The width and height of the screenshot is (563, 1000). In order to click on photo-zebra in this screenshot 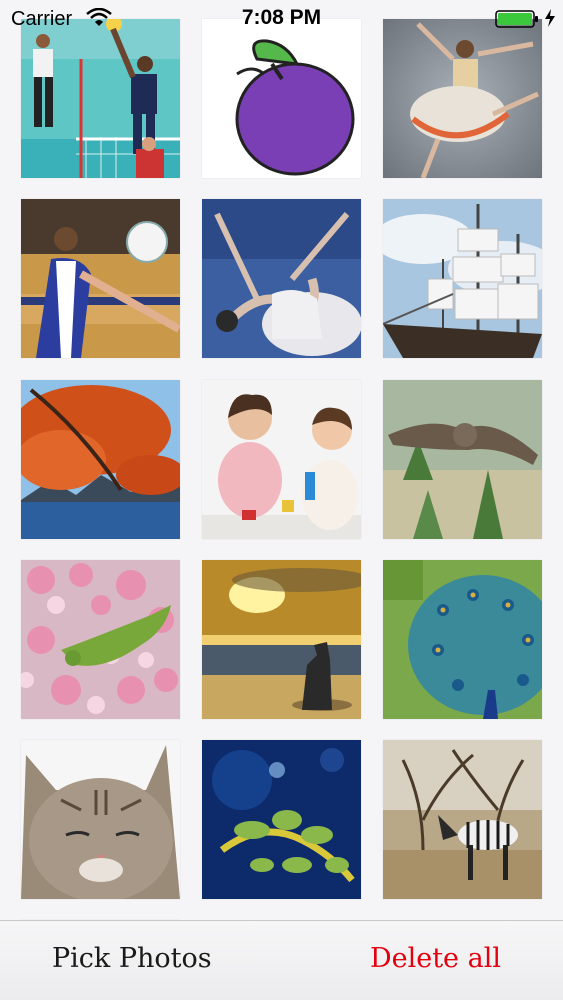, I will do `click(462, 819)`.